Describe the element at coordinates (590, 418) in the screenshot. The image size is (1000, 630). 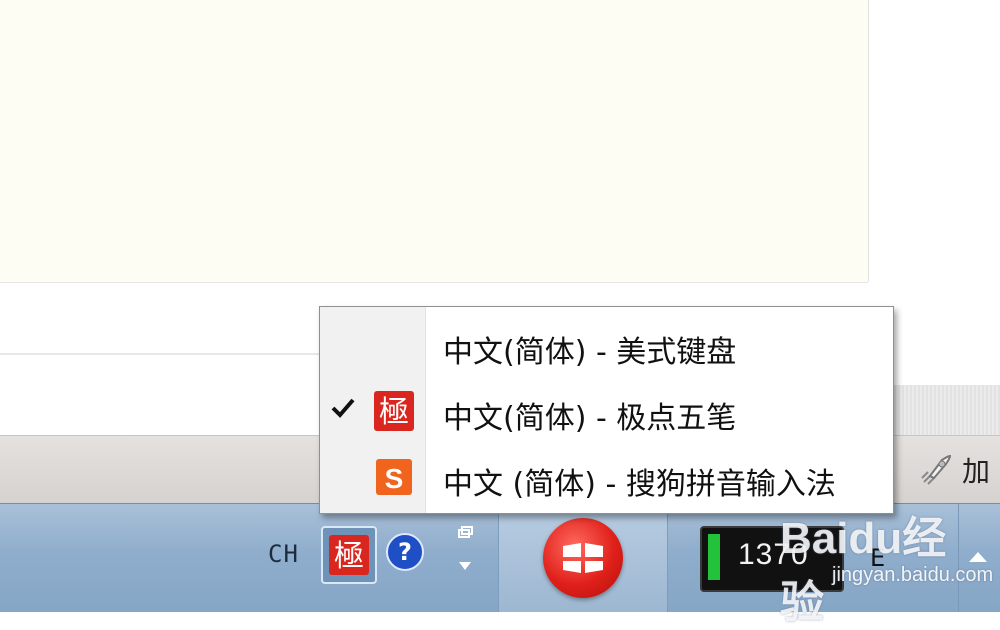
I see `menu-item-label: 中文(简体) - 极点五笔` at that location.